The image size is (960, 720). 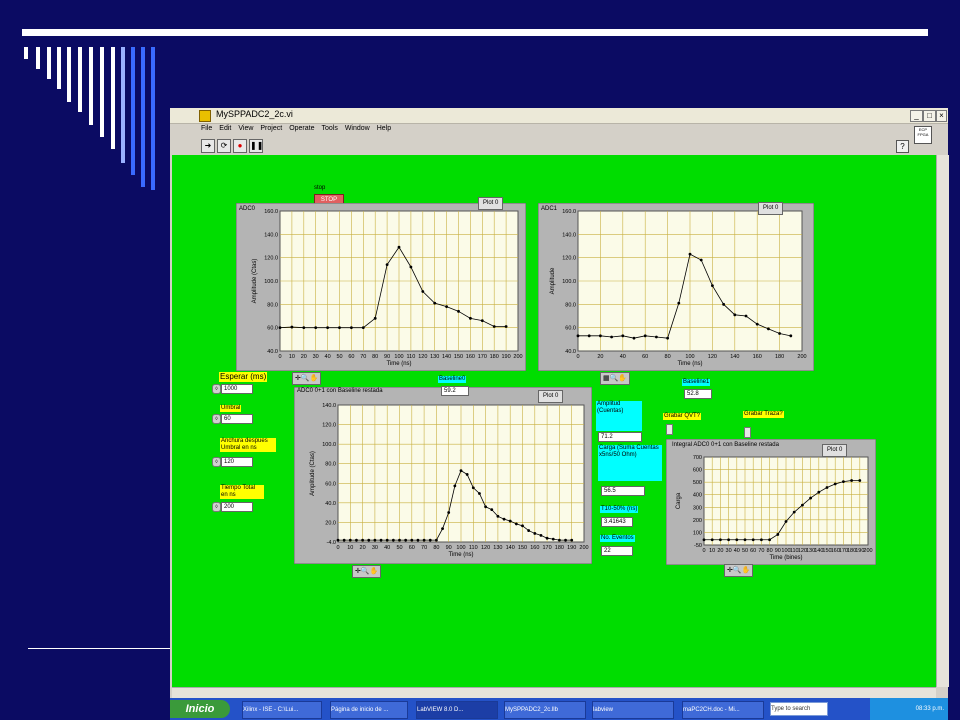 I want to click on umbral-input: 60, so click(x=237, y=419).